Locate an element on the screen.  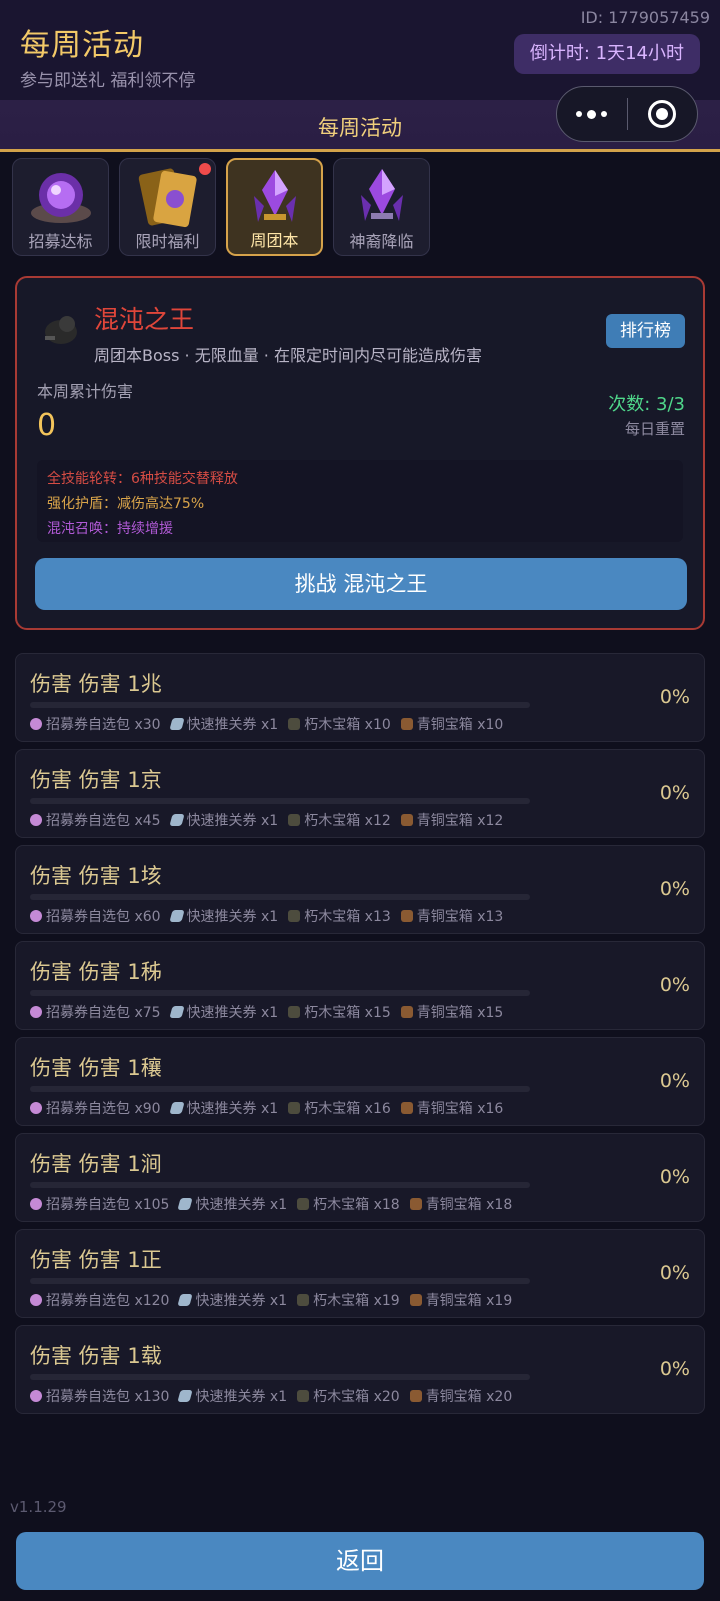
reward-item: 招募券自选包 x120 is located at coordinates (99, 1300).